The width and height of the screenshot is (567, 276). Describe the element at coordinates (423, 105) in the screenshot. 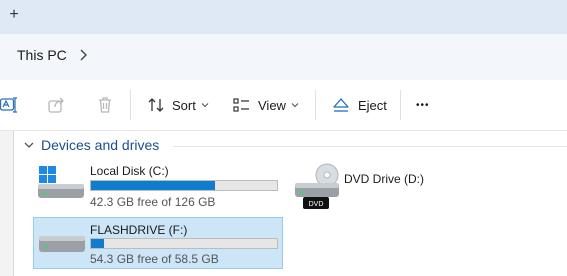

I see `more-options-button: •••` at that location.